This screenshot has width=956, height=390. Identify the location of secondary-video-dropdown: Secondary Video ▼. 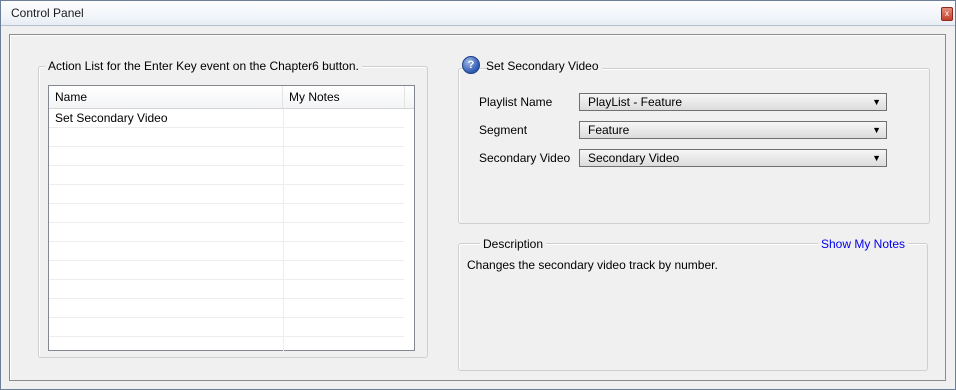
(733, 158).